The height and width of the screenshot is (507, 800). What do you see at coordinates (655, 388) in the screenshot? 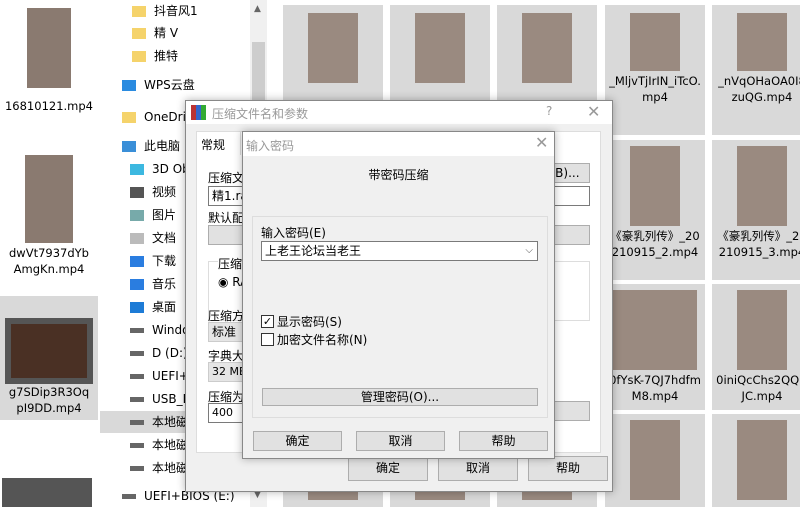
I see `file-name: 0fYsK-7QJ7hdfmM8.mp4` at bounding box center [655, 388].